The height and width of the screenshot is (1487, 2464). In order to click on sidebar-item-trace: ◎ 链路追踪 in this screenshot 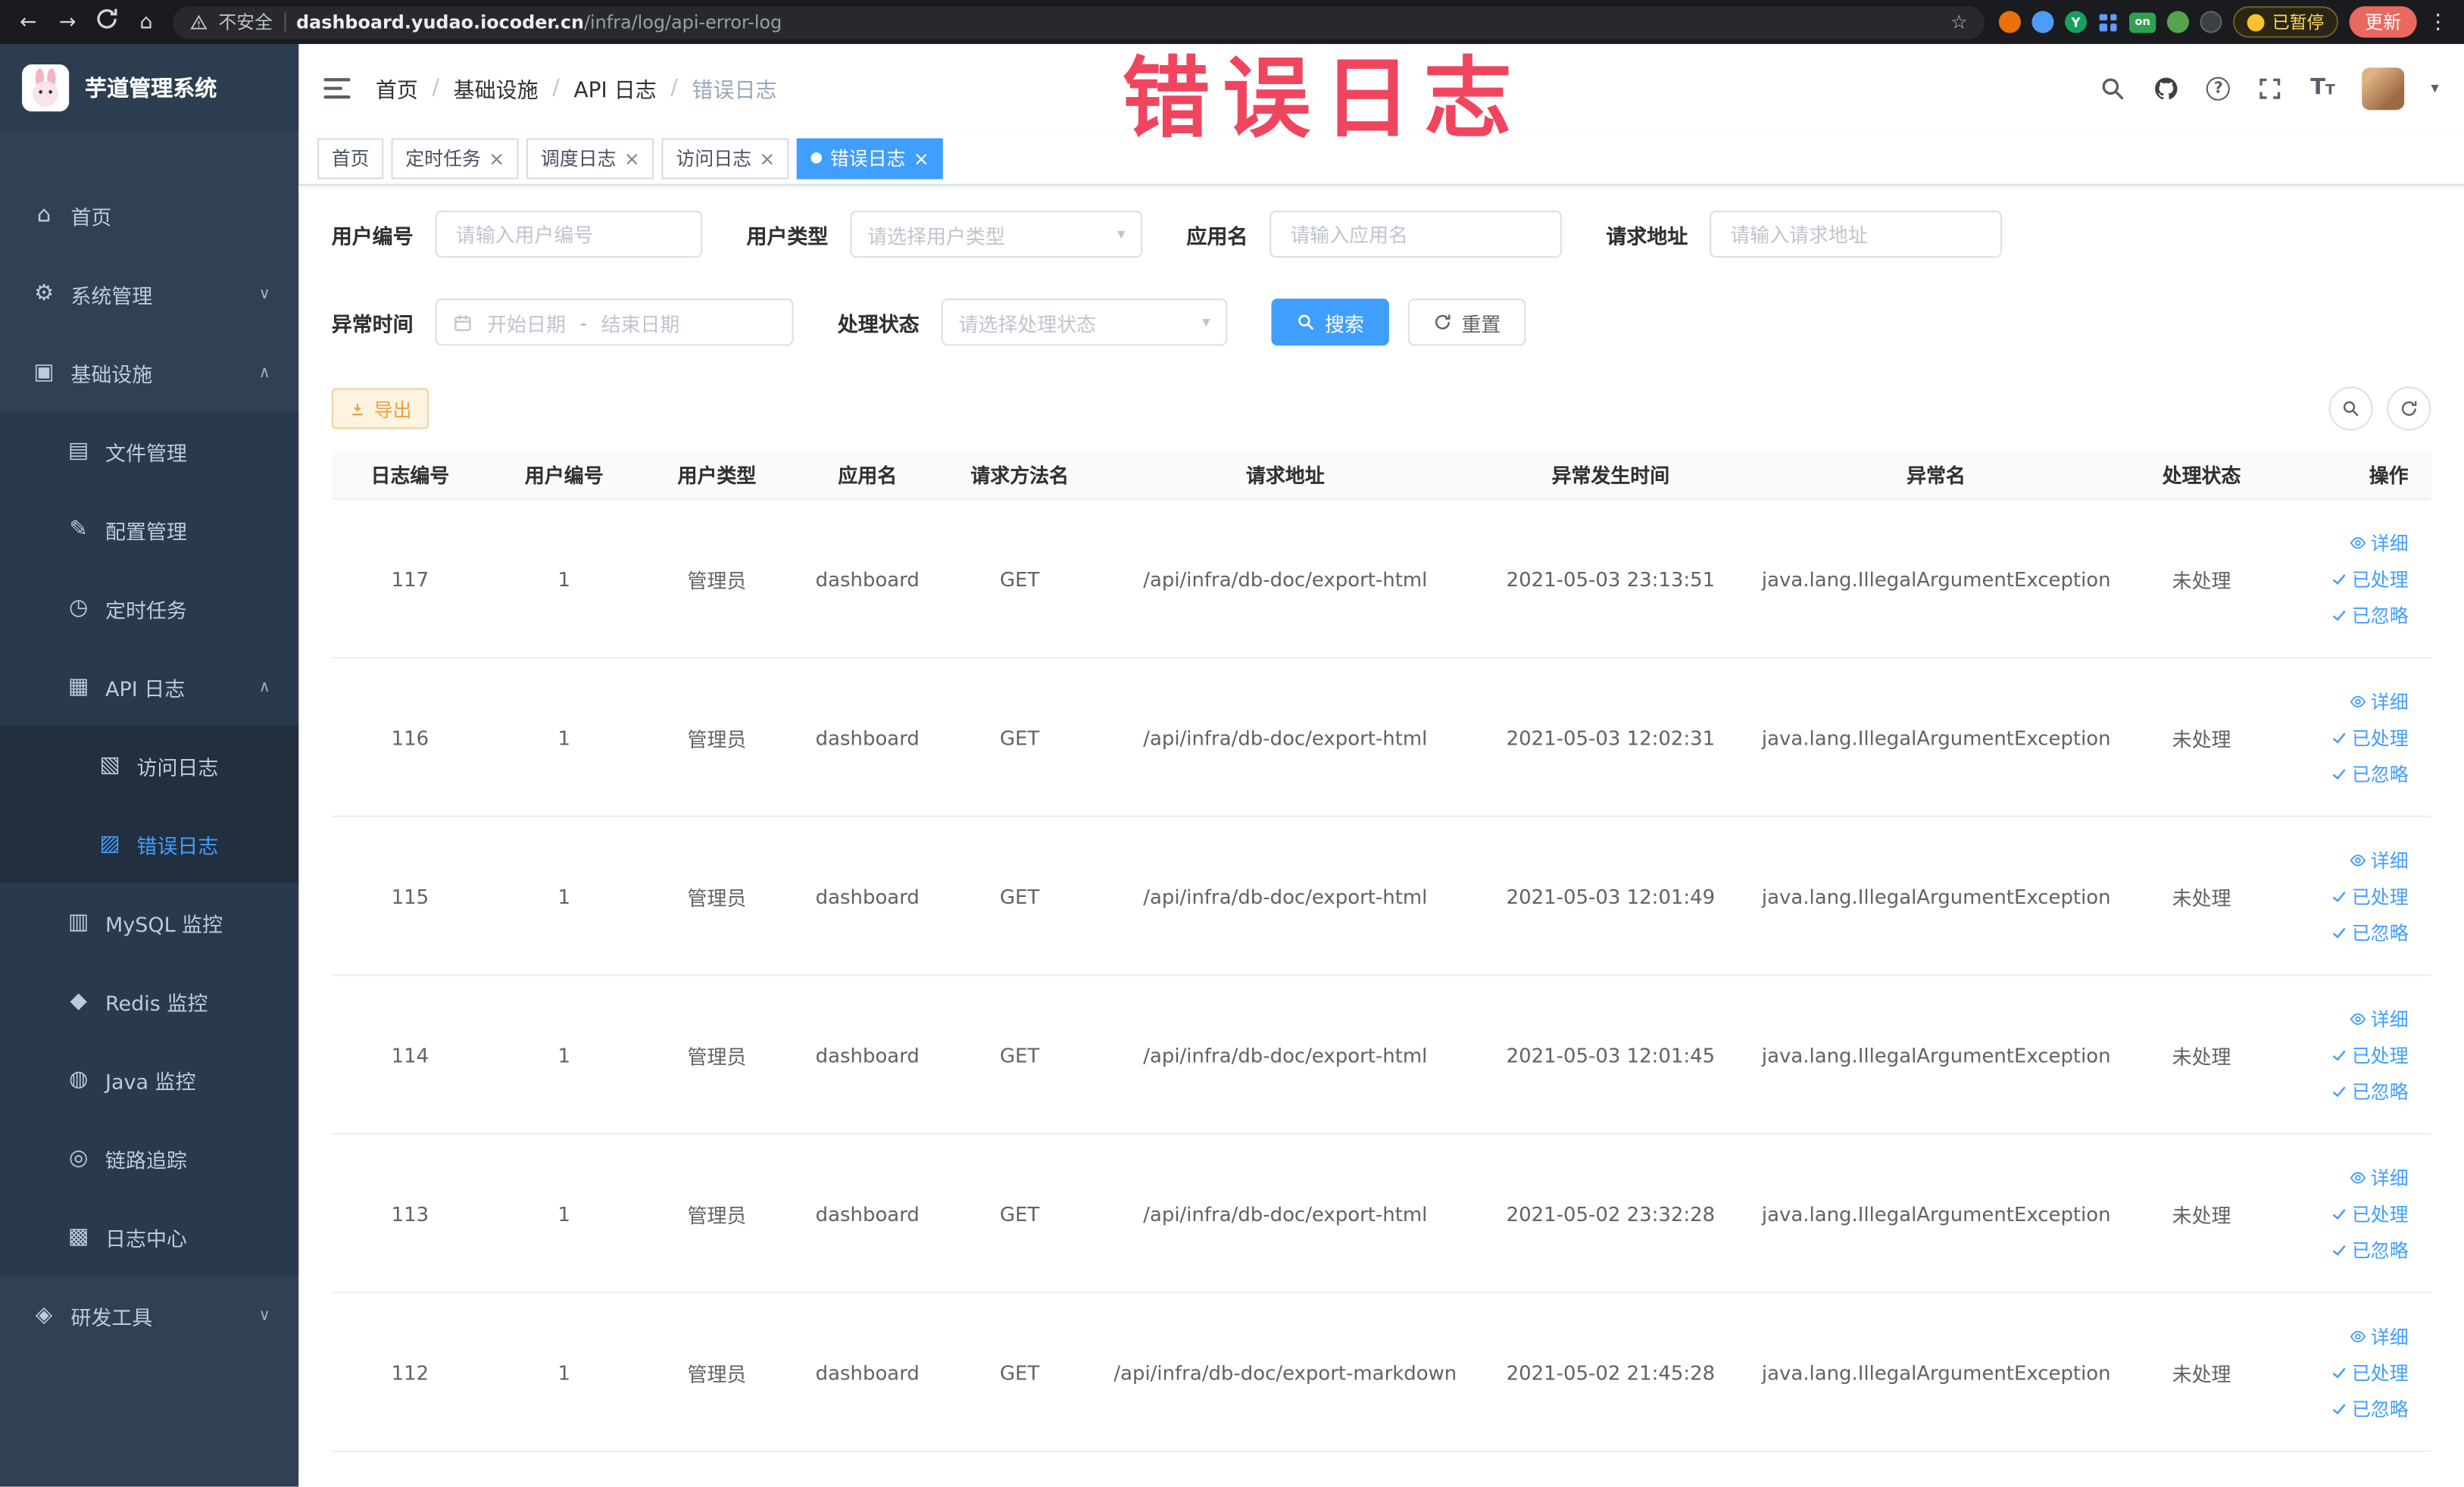, I will do `click(149, 1158)`.